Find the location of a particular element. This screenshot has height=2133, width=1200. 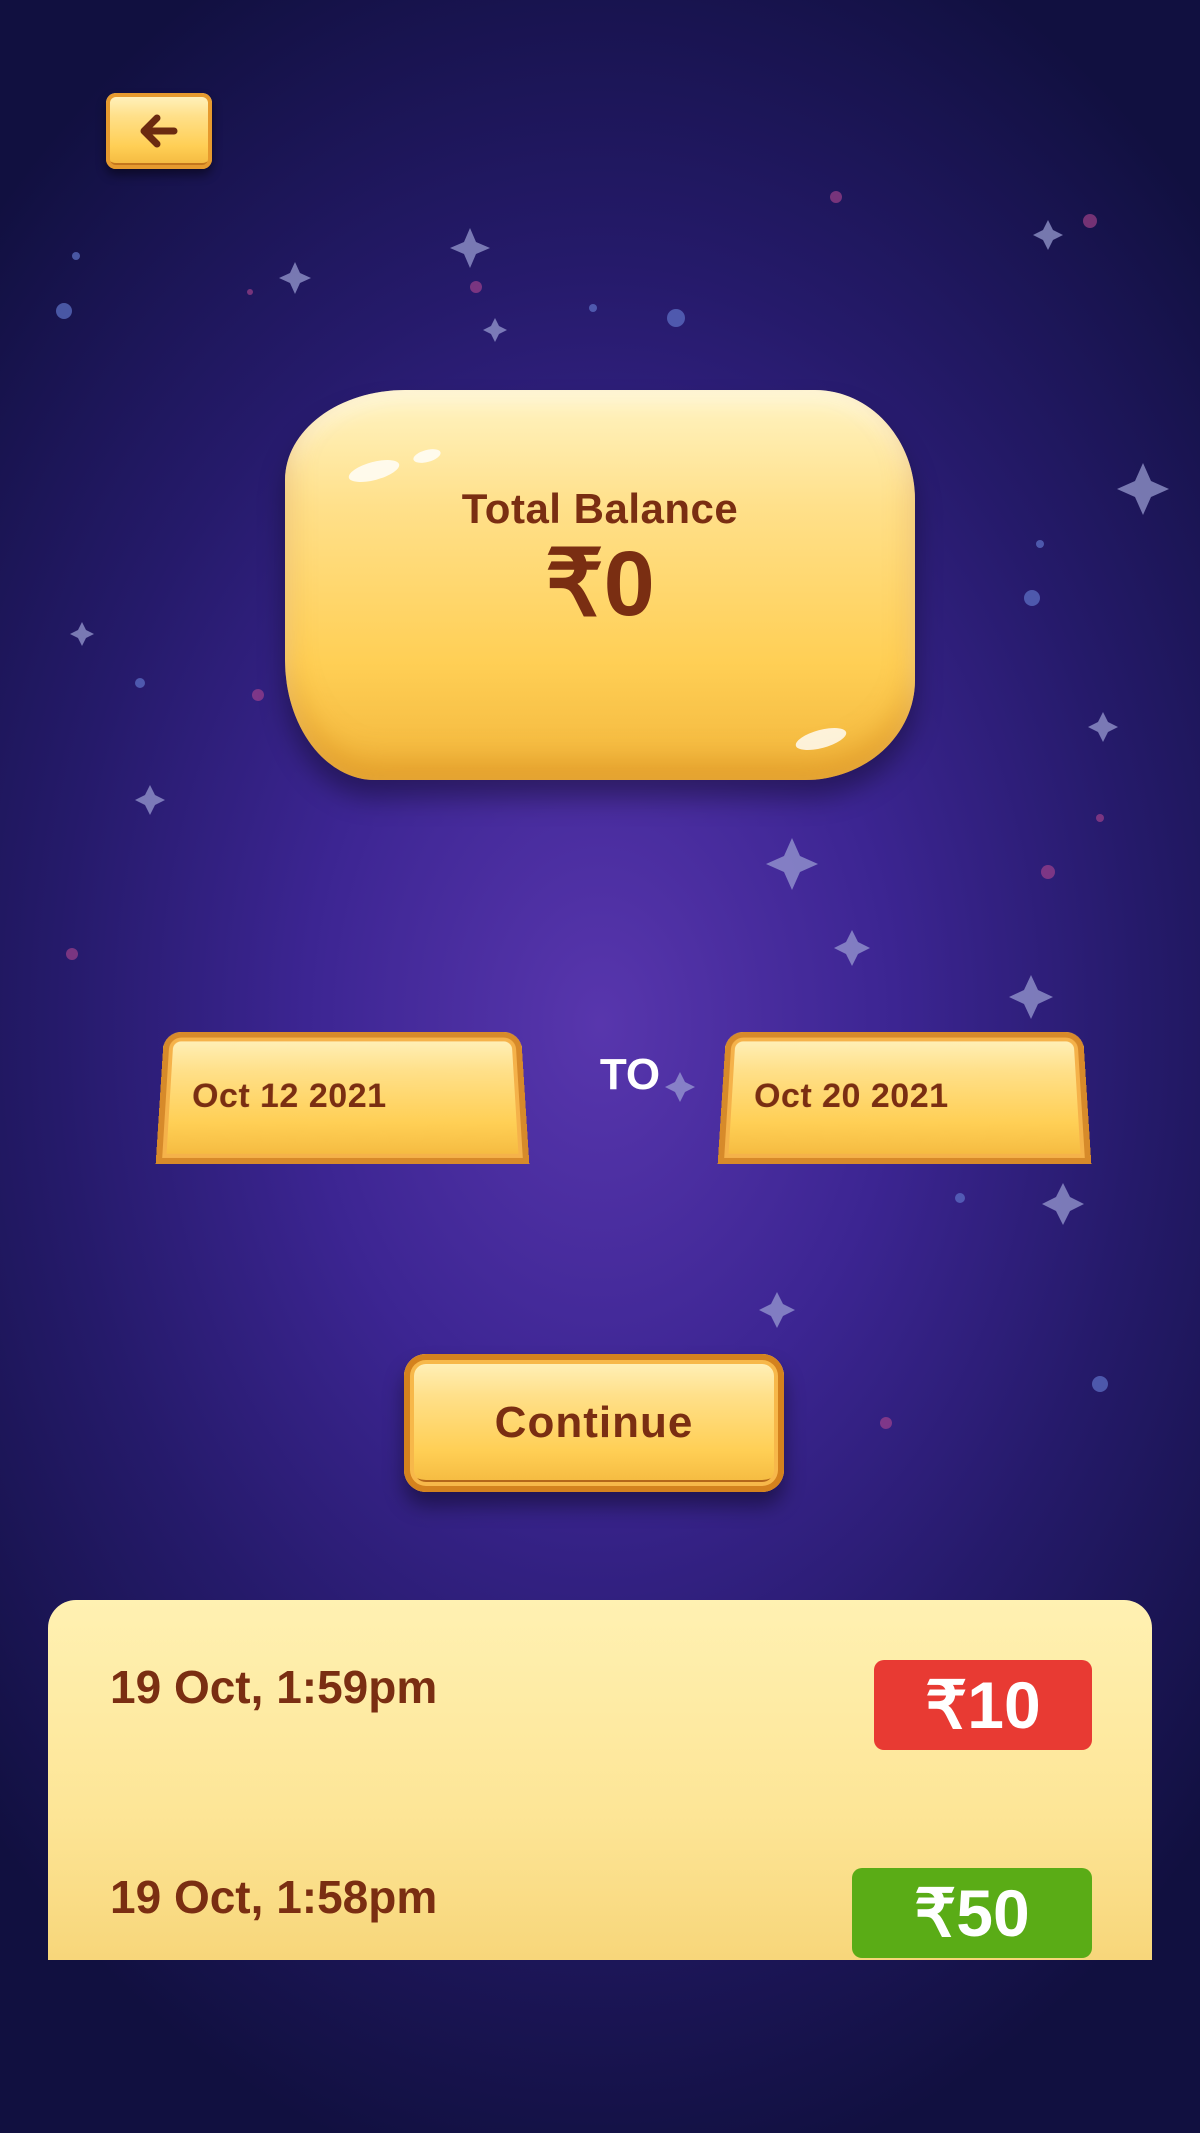

transaction-datetime: 19 Oct, 1:59pm is located at coordinates (274, 1687).